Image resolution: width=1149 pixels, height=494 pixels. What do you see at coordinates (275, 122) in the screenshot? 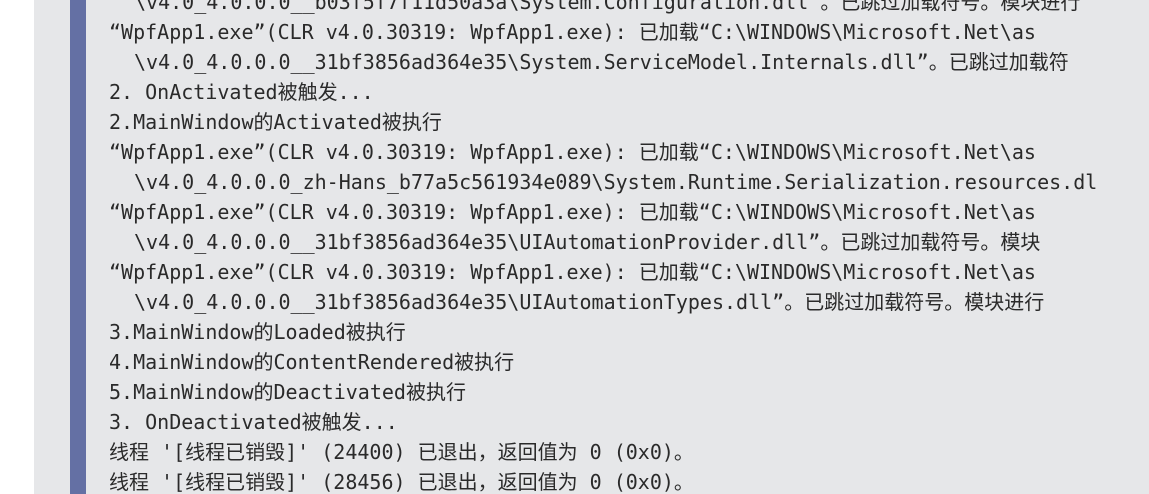
I see `output-line: 2.MainWindow的Activated被执行` at bounding box center [275, 122].